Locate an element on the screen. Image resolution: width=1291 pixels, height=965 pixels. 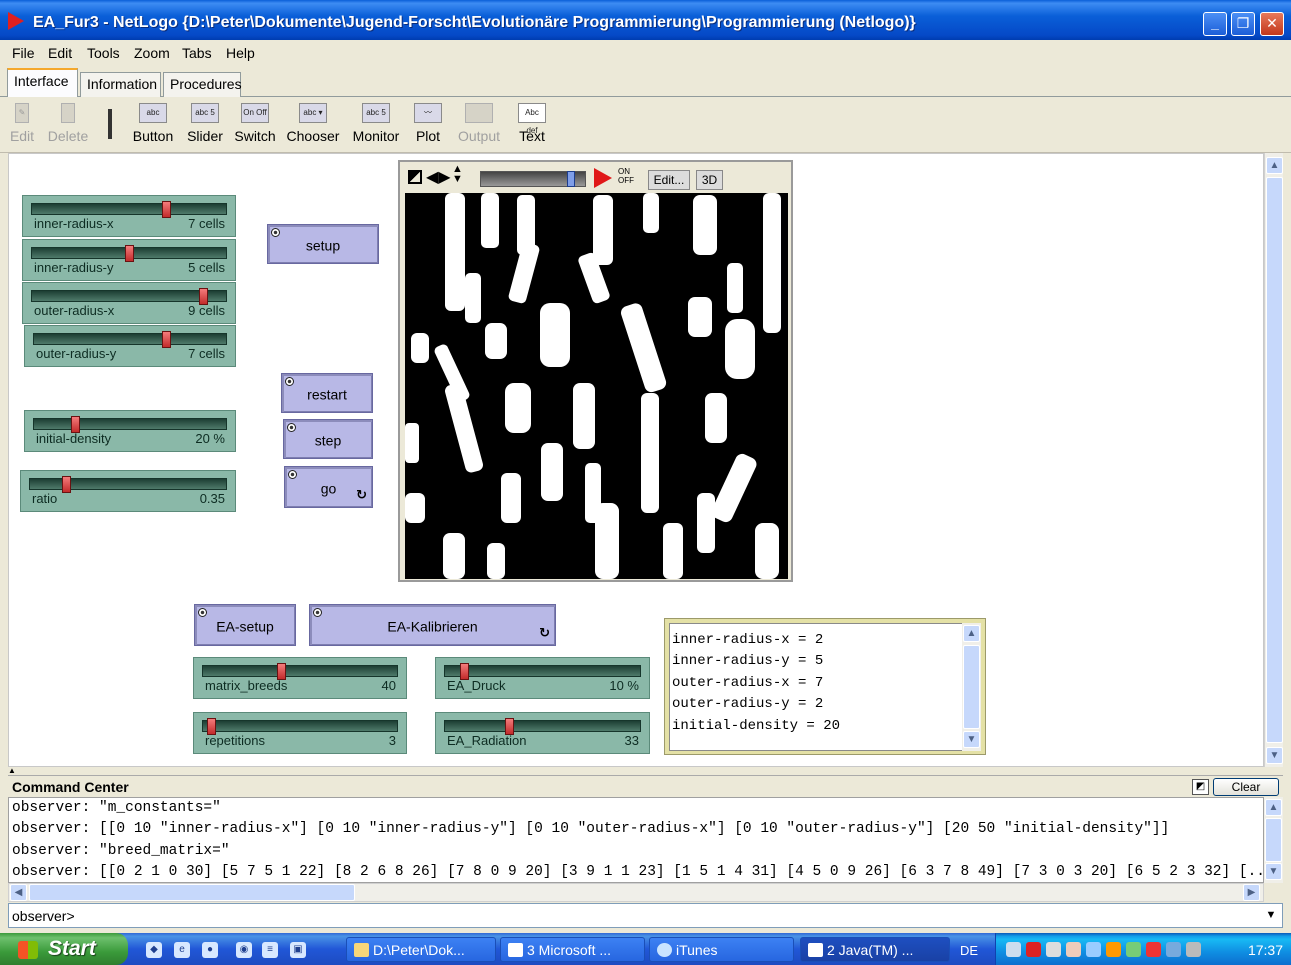
ati-icon is located at coordinates (1033, 949).